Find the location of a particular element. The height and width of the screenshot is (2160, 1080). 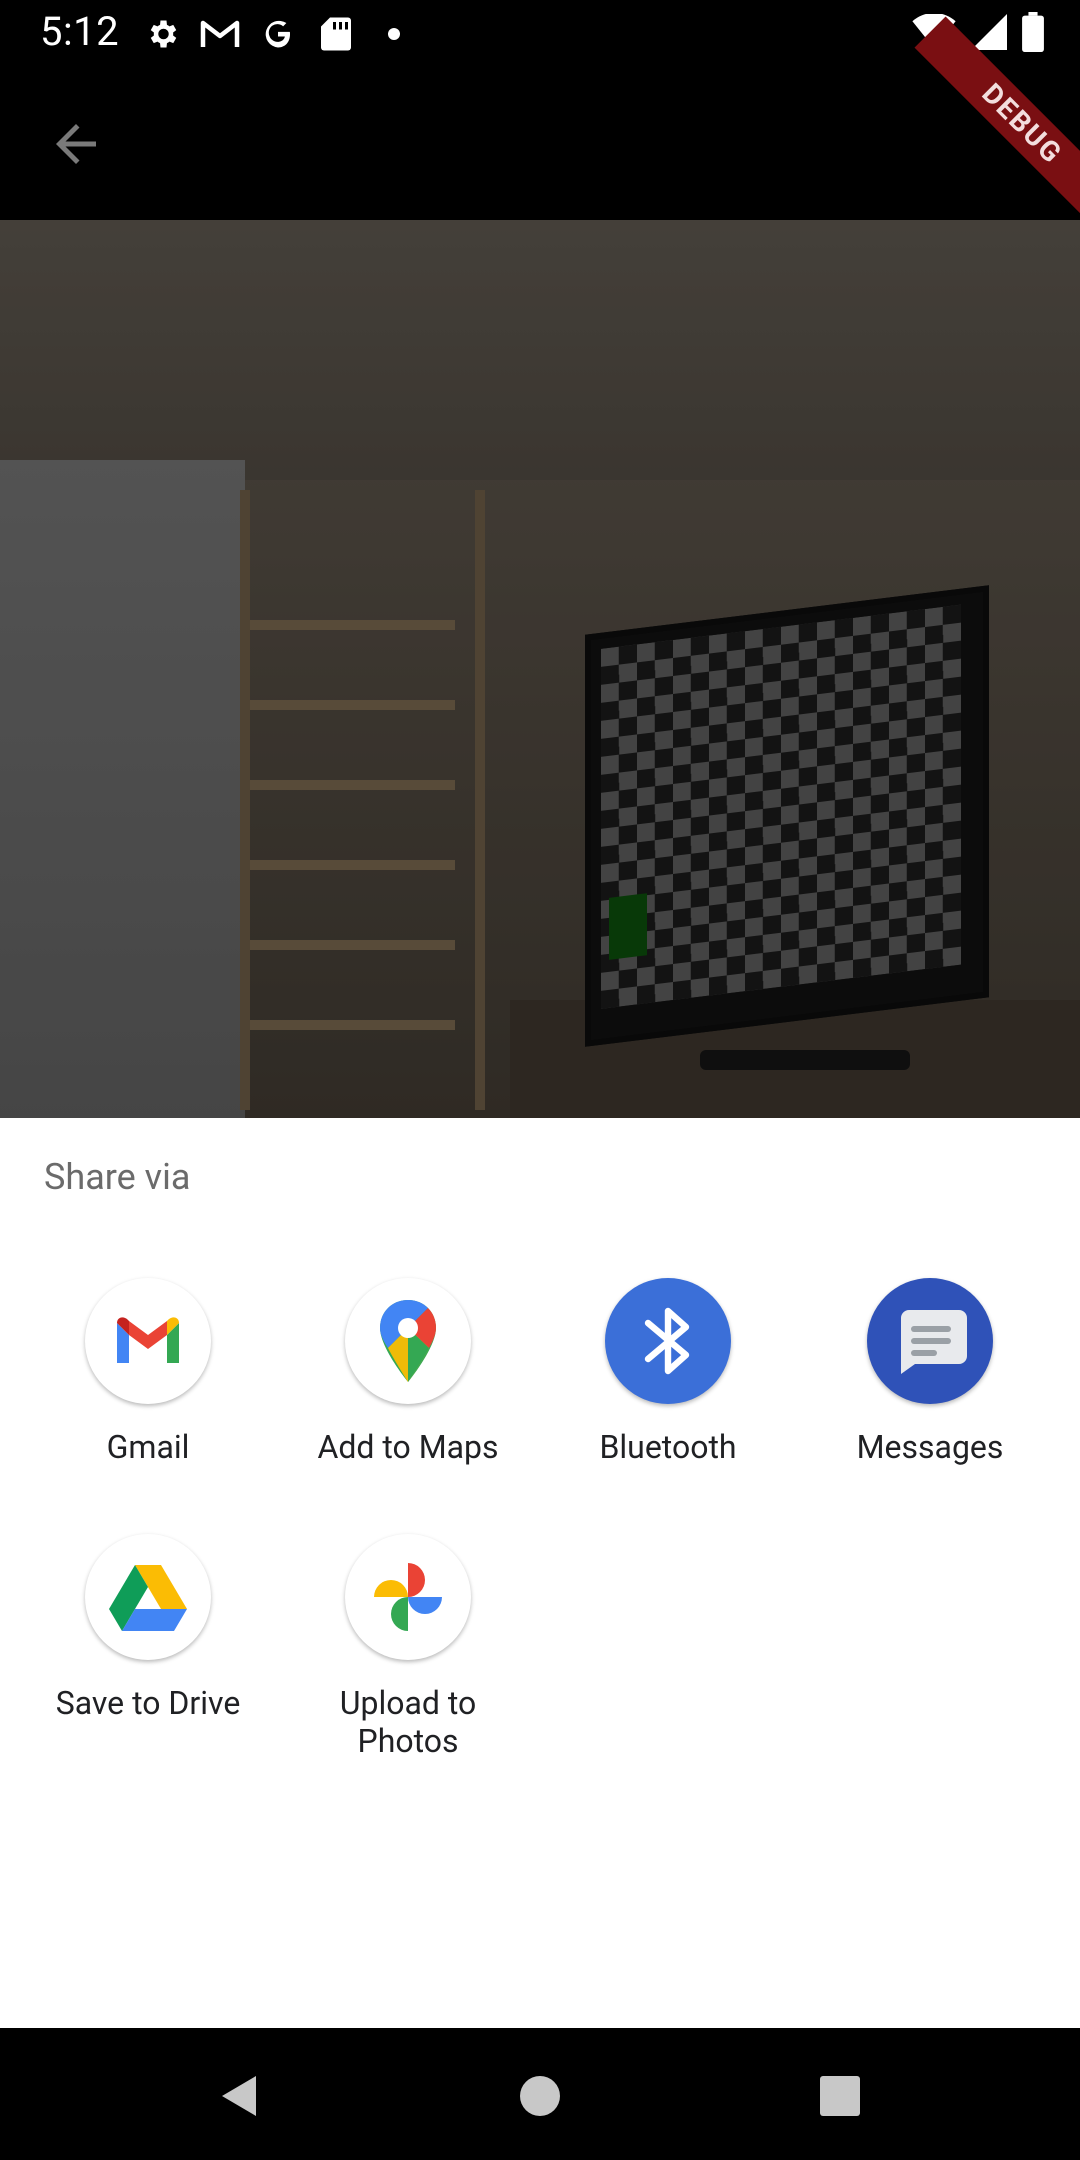

share-target-bluetooth: Bluetooth is located at coordinates (668, 1372).